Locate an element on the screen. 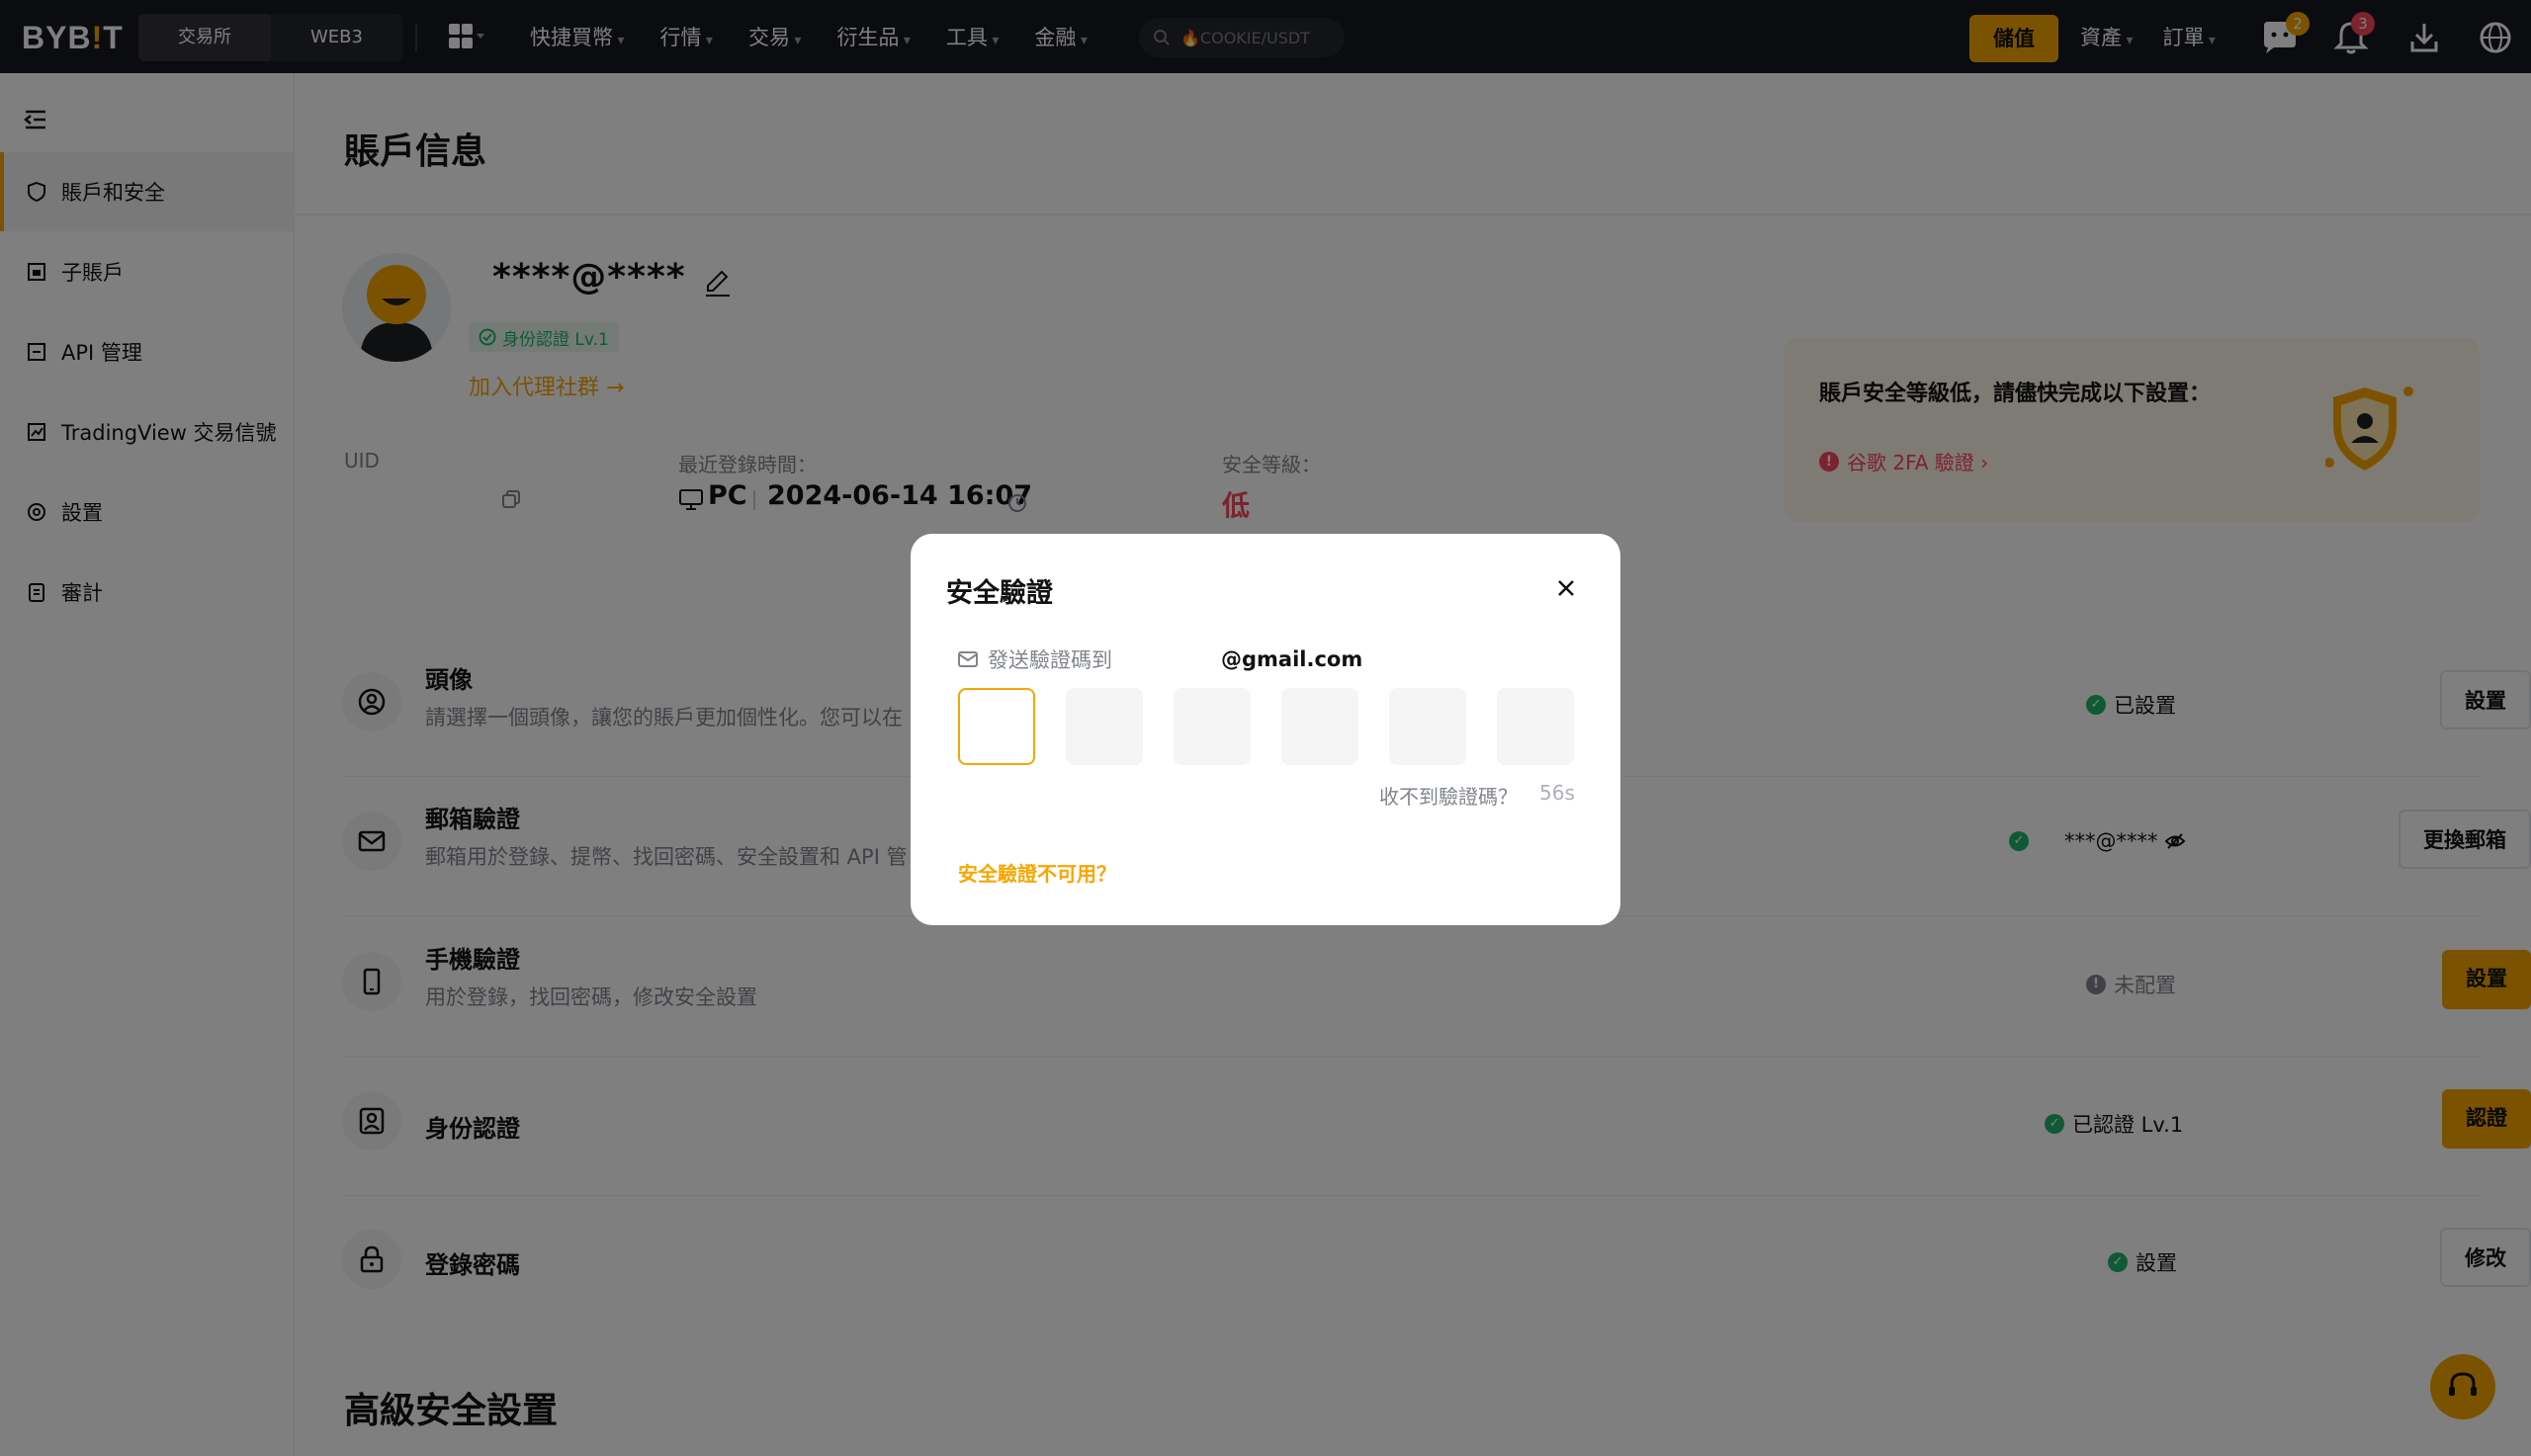 This screenshot has height=1456, width=2531. send-code-info: 發送驗證碼到 @gmail.com is located at coordinates (1160, 659).